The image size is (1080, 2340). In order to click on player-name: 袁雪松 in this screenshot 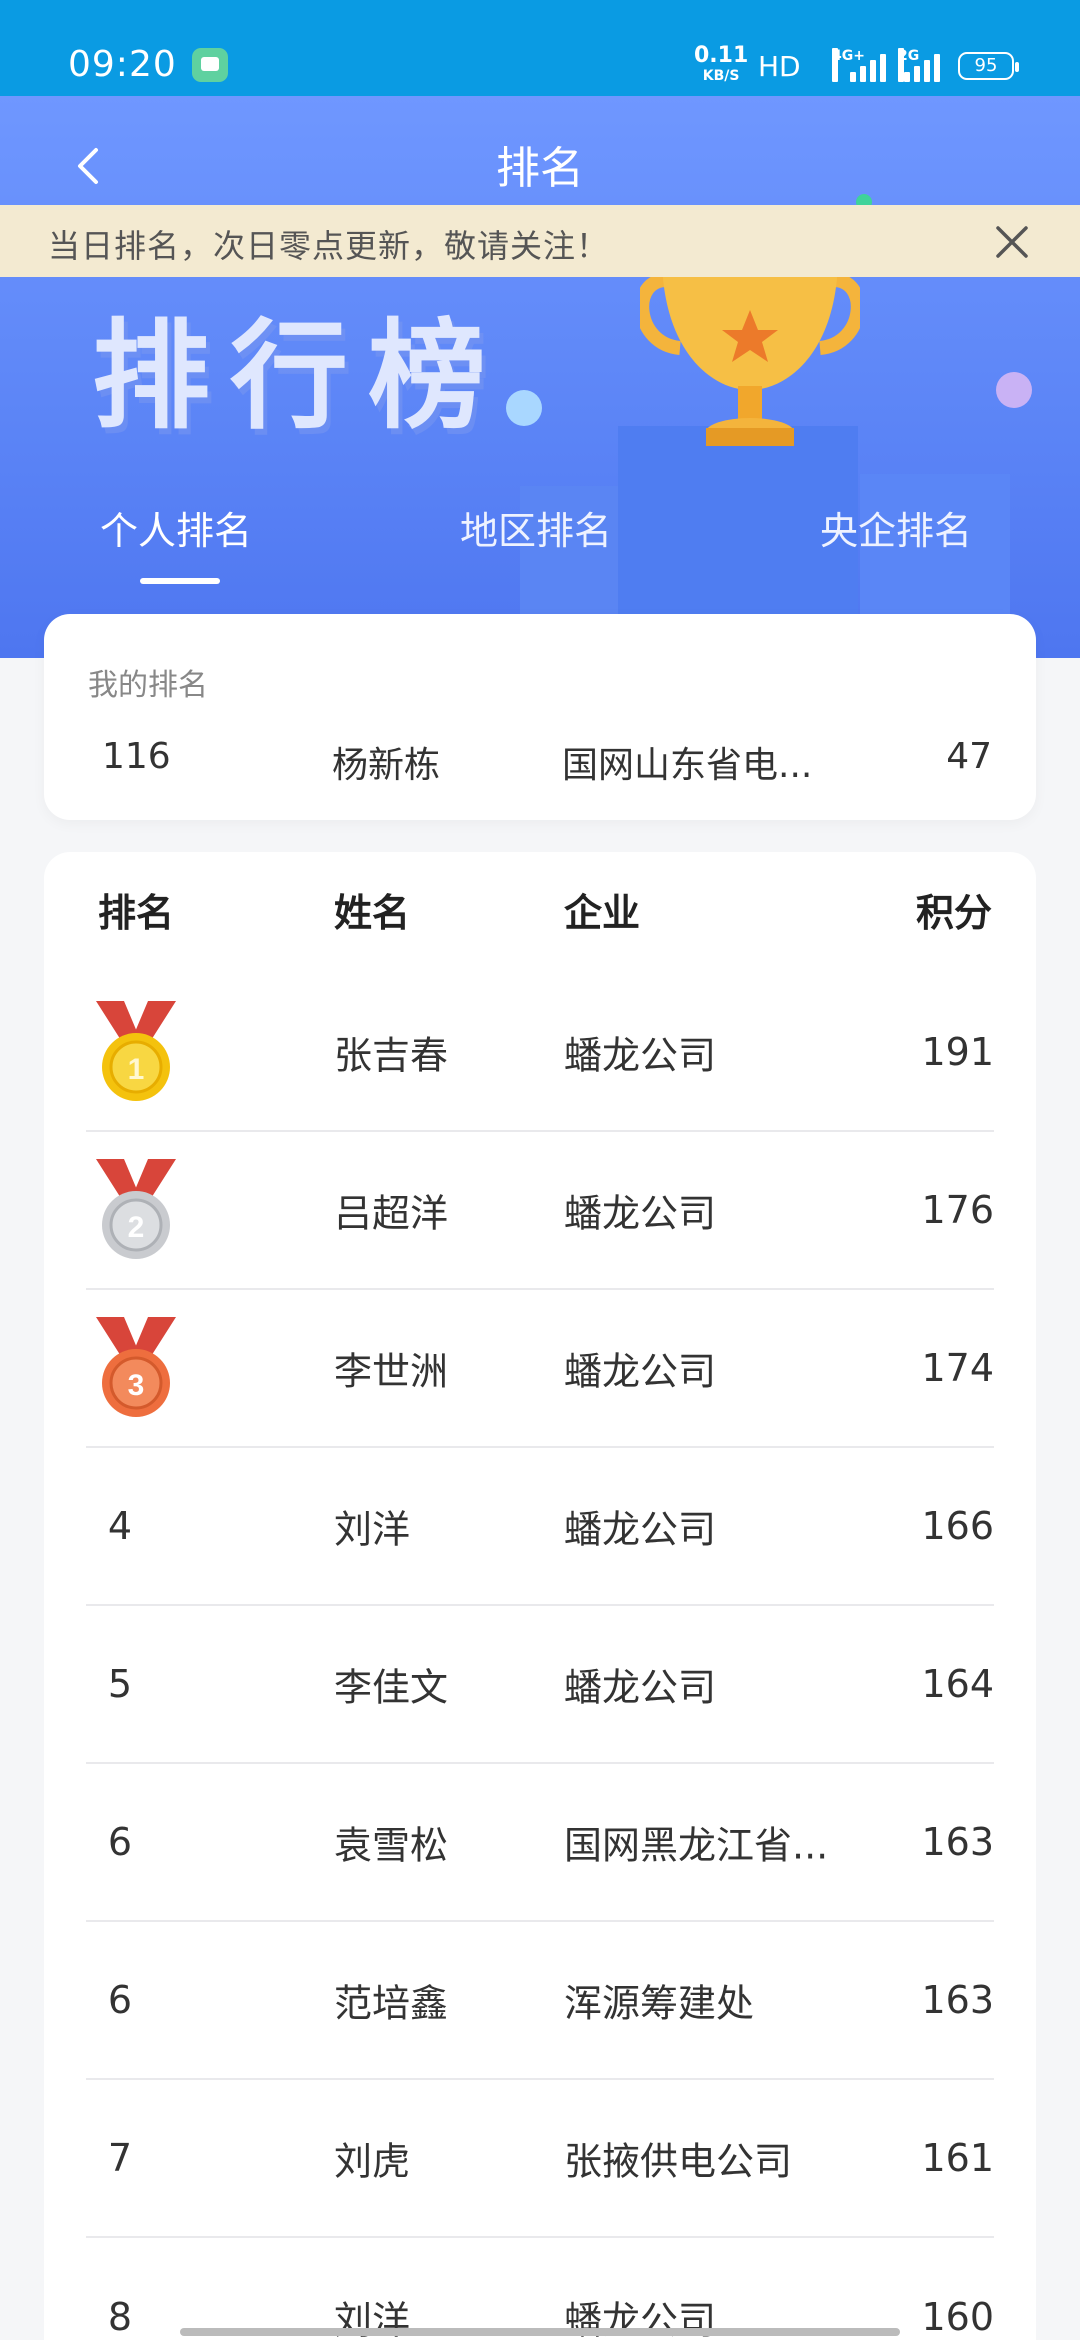, I will do `click(391, 1845)`.